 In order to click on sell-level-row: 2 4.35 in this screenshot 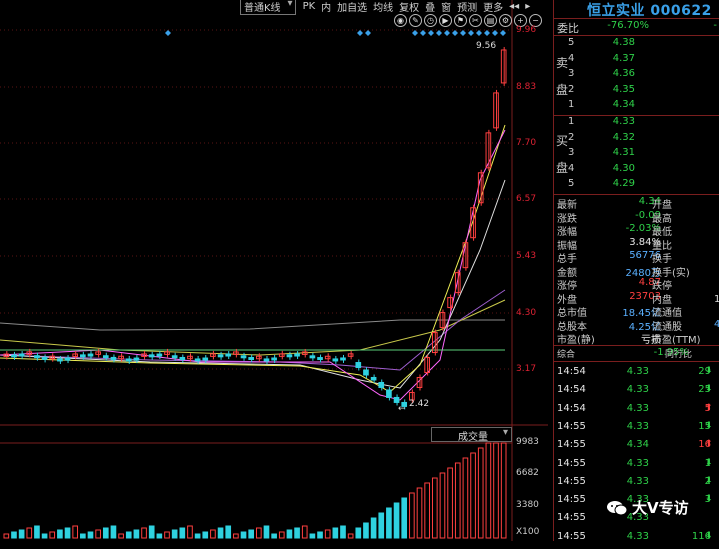, I will do `click(640, 92)`.